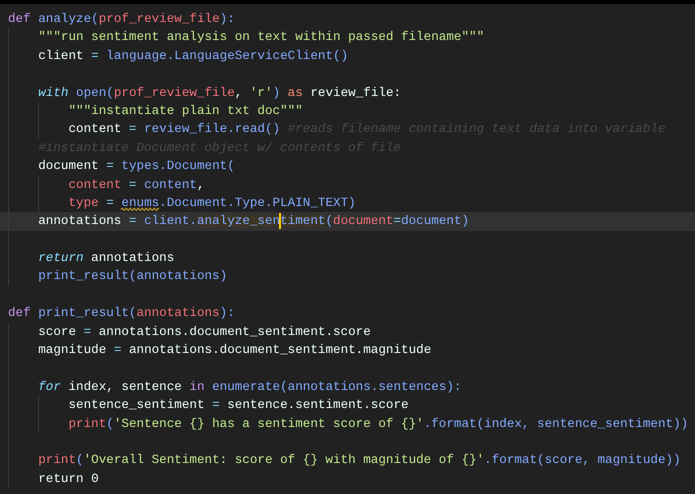 This screenshot has width=695, height=494. Describe the element at coordinates (261, 37) in the screenshot. I see `code-line: """run sentiment analysis on text within passed filename"""` at that location.